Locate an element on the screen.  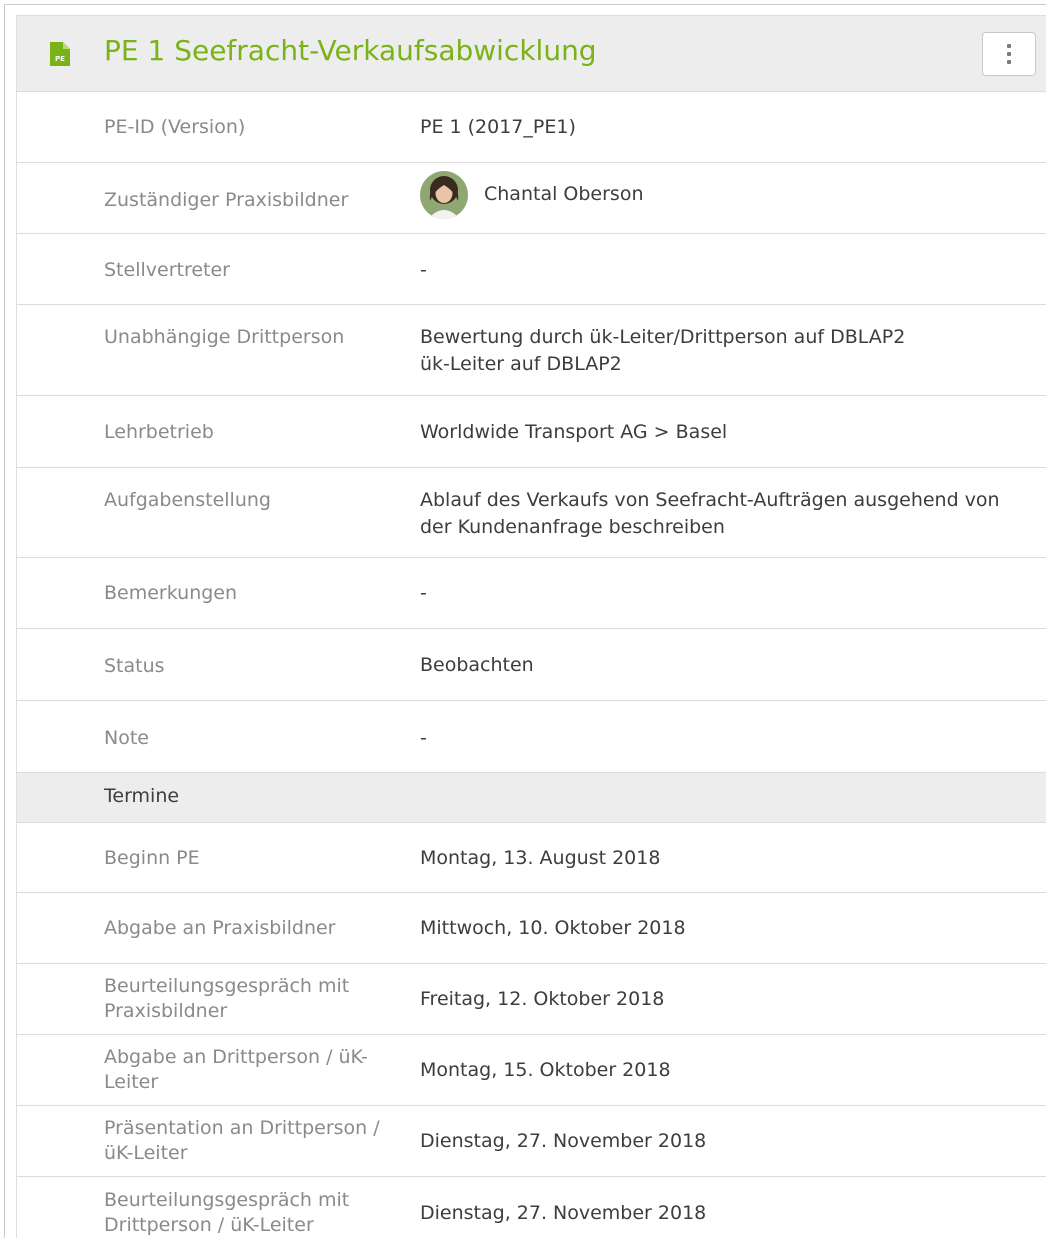
task-line-2: der Kundenanfrage beschreiben is located at coordinates (572, 527).